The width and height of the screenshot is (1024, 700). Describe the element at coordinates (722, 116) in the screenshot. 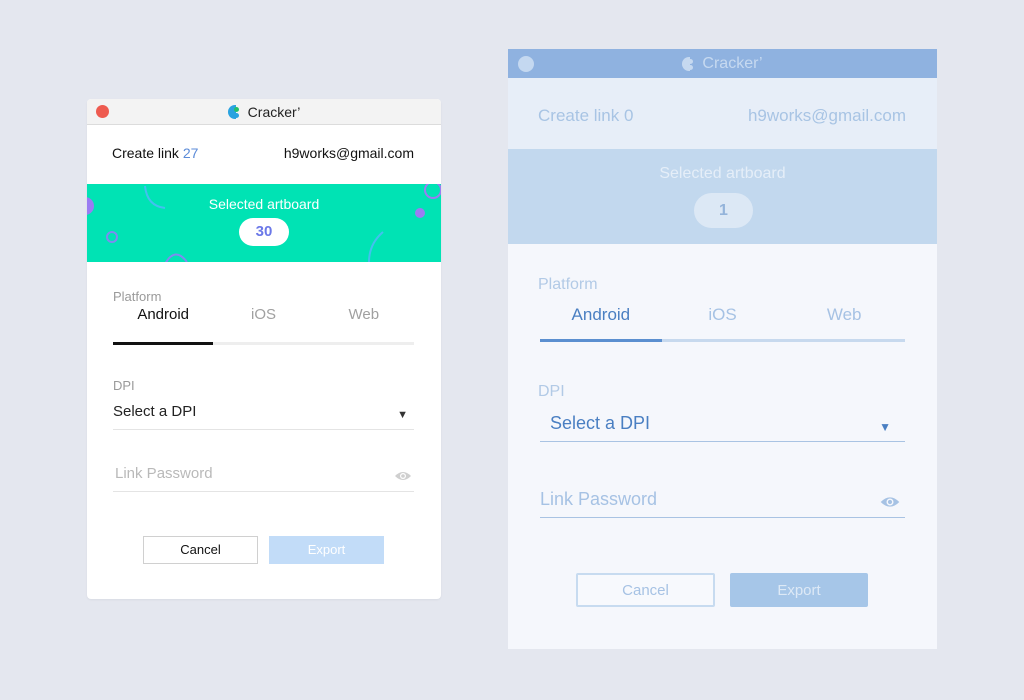

I see `account-row: Create link 0 h9works@gmail.com` at that location.